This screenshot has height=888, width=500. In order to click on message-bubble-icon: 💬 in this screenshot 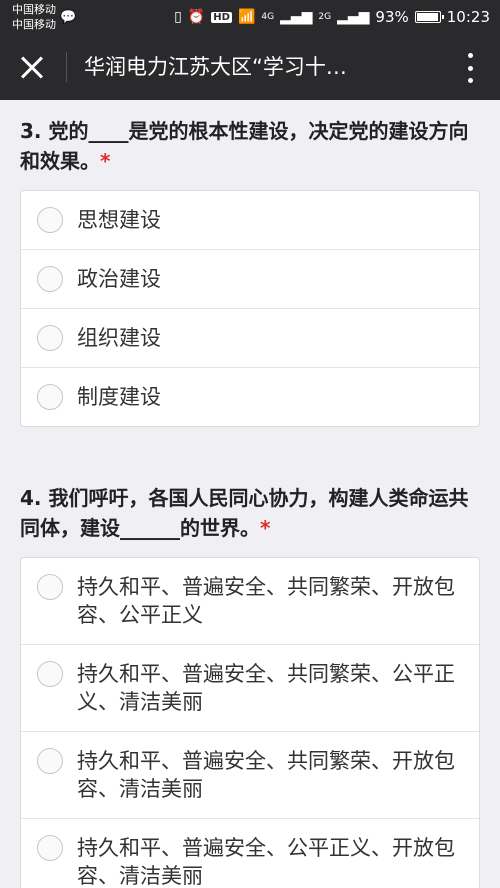, I will do `click(68, 17)`.